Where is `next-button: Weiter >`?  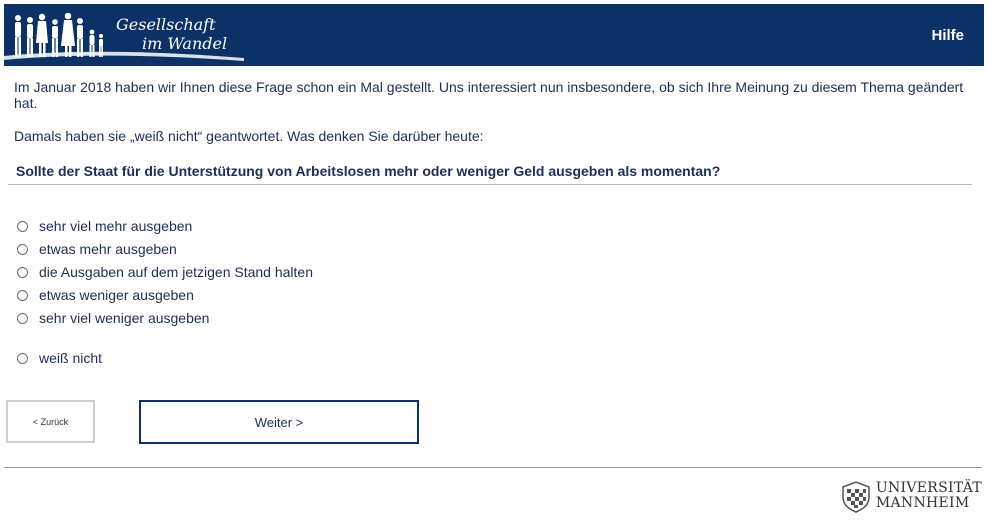
next-button: Weiter > is located at coordinates (279, 422).